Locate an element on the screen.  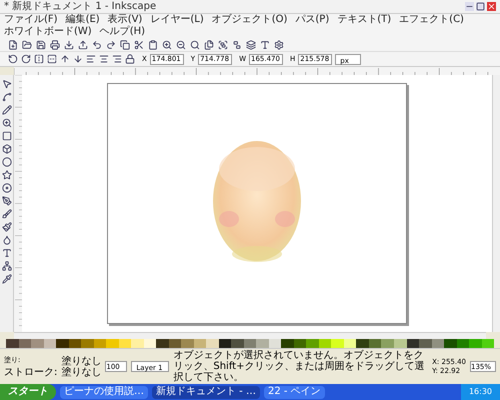
circle-icon is located at coordinates (7, 162).